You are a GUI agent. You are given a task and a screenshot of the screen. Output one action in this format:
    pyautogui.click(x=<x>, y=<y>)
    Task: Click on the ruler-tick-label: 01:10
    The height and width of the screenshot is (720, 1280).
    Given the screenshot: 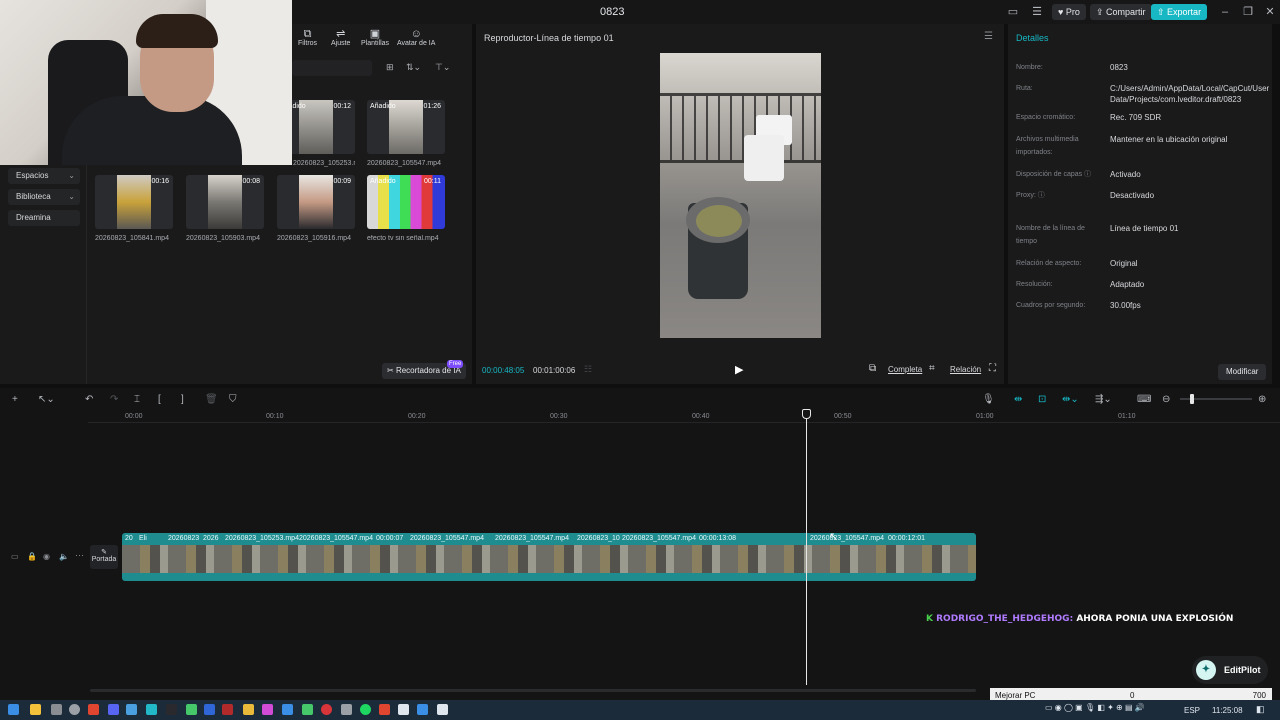 What is the action you would take?
    pyautogui.click(x=1127, y=416)
    